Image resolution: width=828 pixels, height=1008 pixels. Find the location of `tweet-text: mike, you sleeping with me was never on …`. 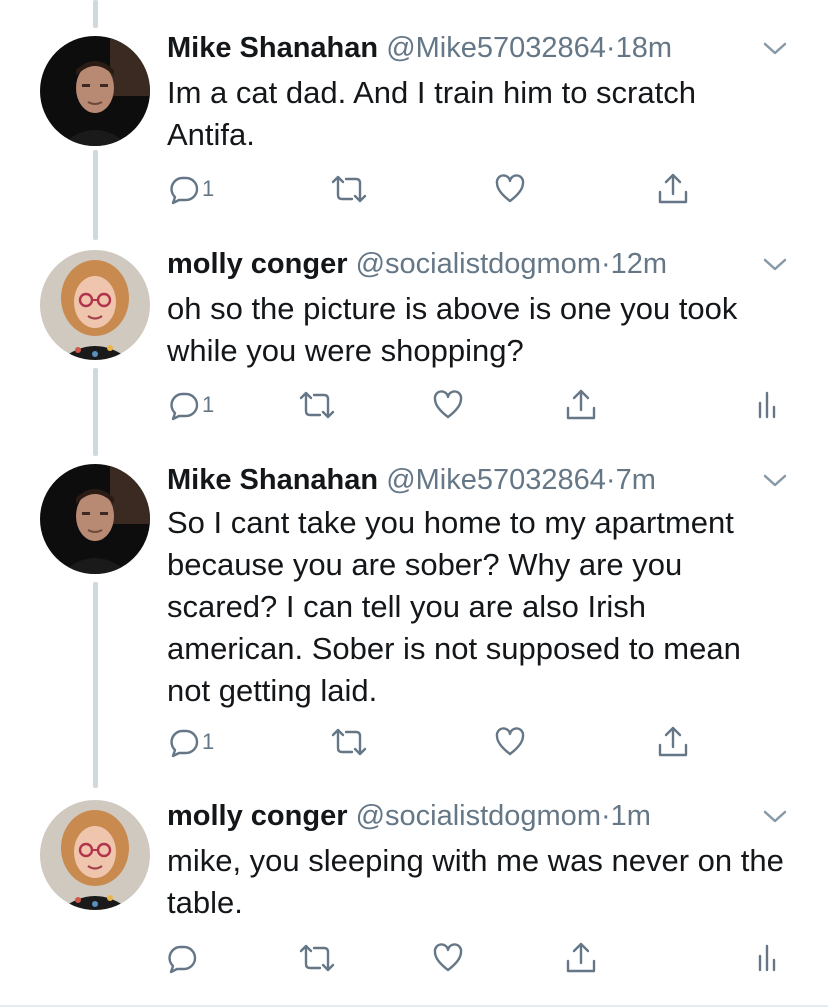

tweet-text: mike, you sleeping with me was never on … is located at coordinates (475, 881).